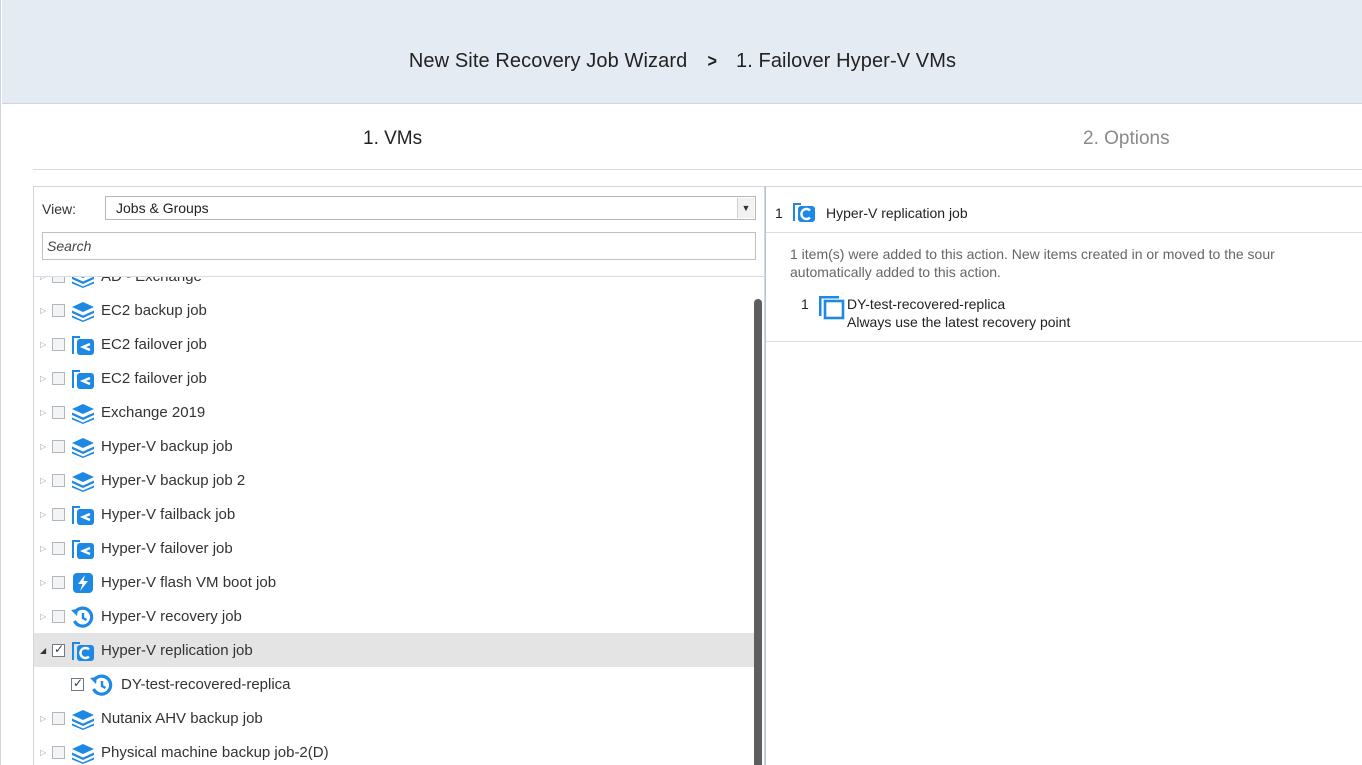 Image resolution: width=1362 pixels, height=765 pixels. Describe the element at coordinates (394, 684) in the screenshot. I see `tree-child-item: DY-test-recovered-replica` at that location.